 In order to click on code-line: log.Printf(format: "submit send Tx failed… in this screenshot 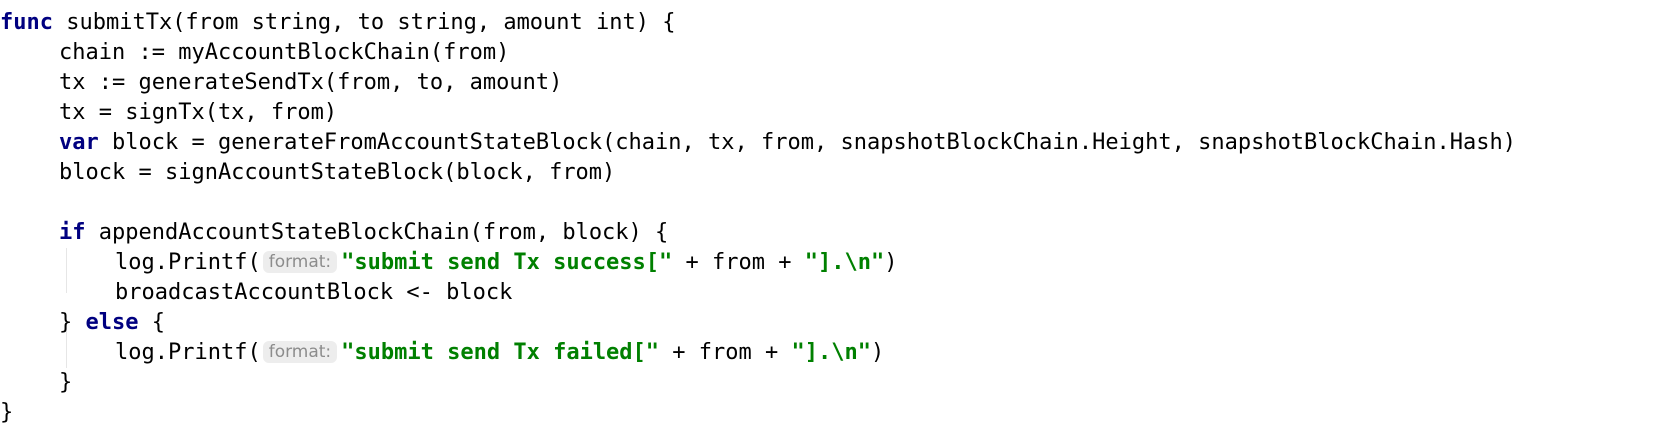, I will do `click(837, 353)`.